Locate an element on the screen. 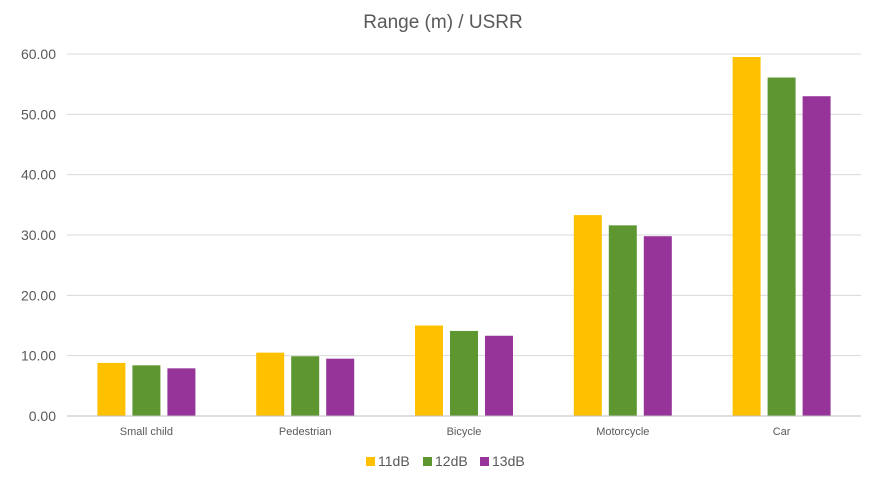 This screenshot has height=481, width=886. y-tick-label: 20.00 is located at coordinates (38, 295).